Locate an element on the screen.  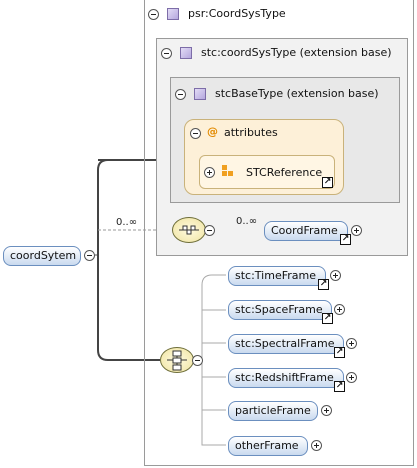
extension-2-label: stcBaseType (extension base) is located at coordinates (297, 93).